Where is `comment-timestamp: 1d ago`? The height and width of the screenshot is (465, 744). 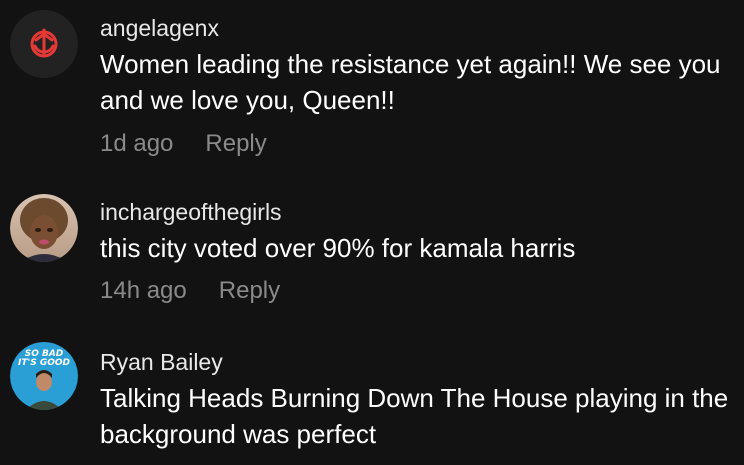 comment-timestamp: 1d ago is located at coordinates (137, 143).